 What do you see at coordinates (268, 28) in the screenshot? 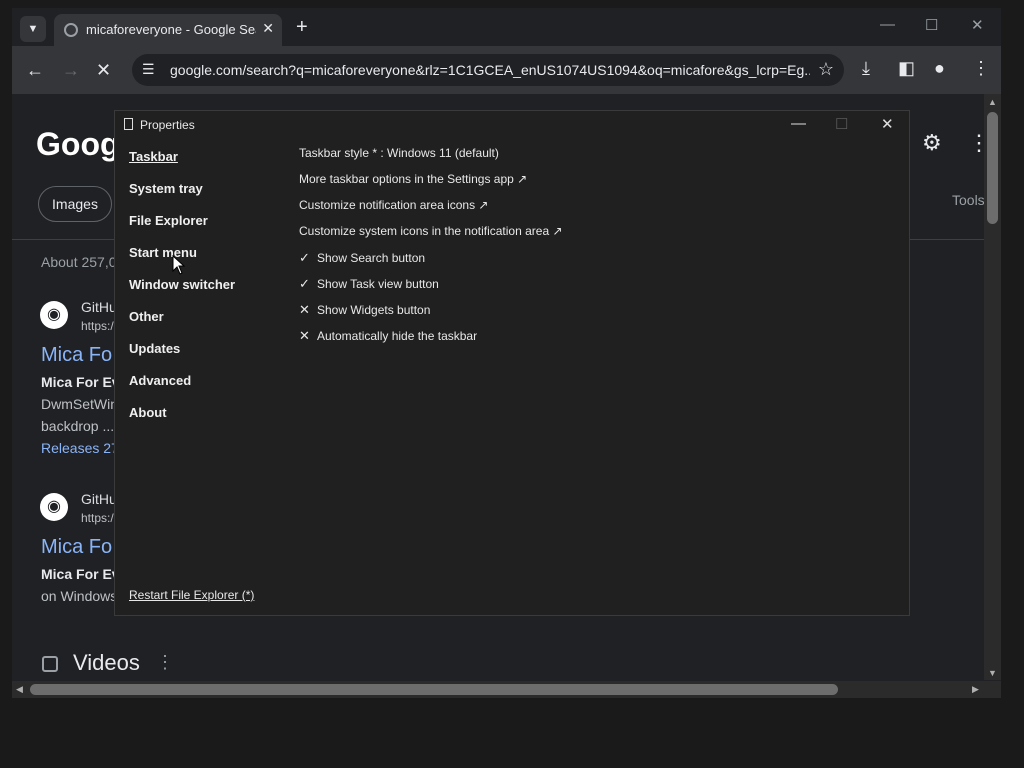
I see `close-tab-icon: ✕` at bounding box center [268, 28].